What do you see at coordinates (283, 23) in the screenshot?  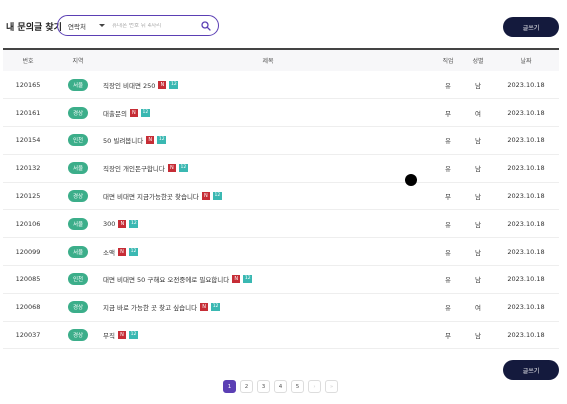 I see `top-bar: 내 문의글 찾기 연락처 글쓰기` at bounding box center [283, 23].